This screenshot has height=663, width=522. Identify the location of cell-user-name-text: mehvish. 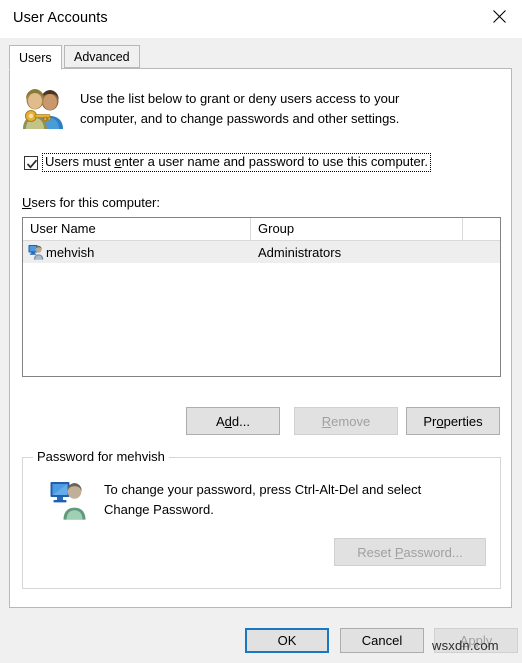
(70, 252).